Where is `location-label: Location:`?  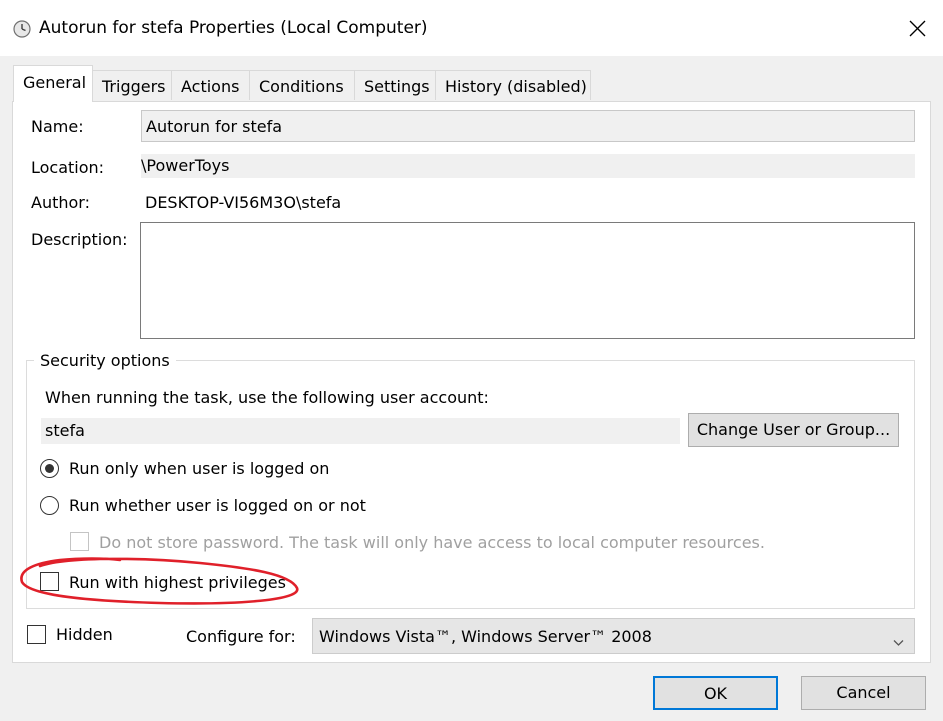 location-label: Location: is located at coordinates (68, 167).